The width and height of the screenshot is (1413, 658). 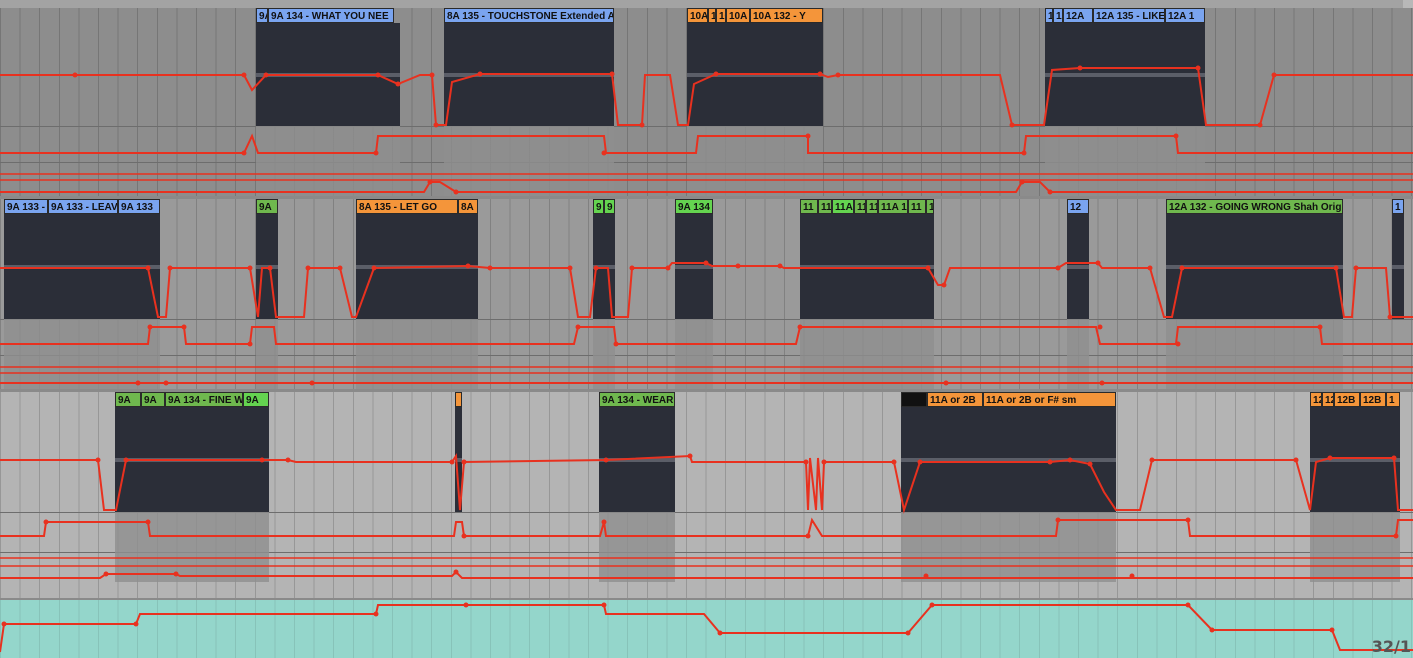 I want to click on clip-title: 11A or 2B or F# sm, so click(x=1049, y=399).